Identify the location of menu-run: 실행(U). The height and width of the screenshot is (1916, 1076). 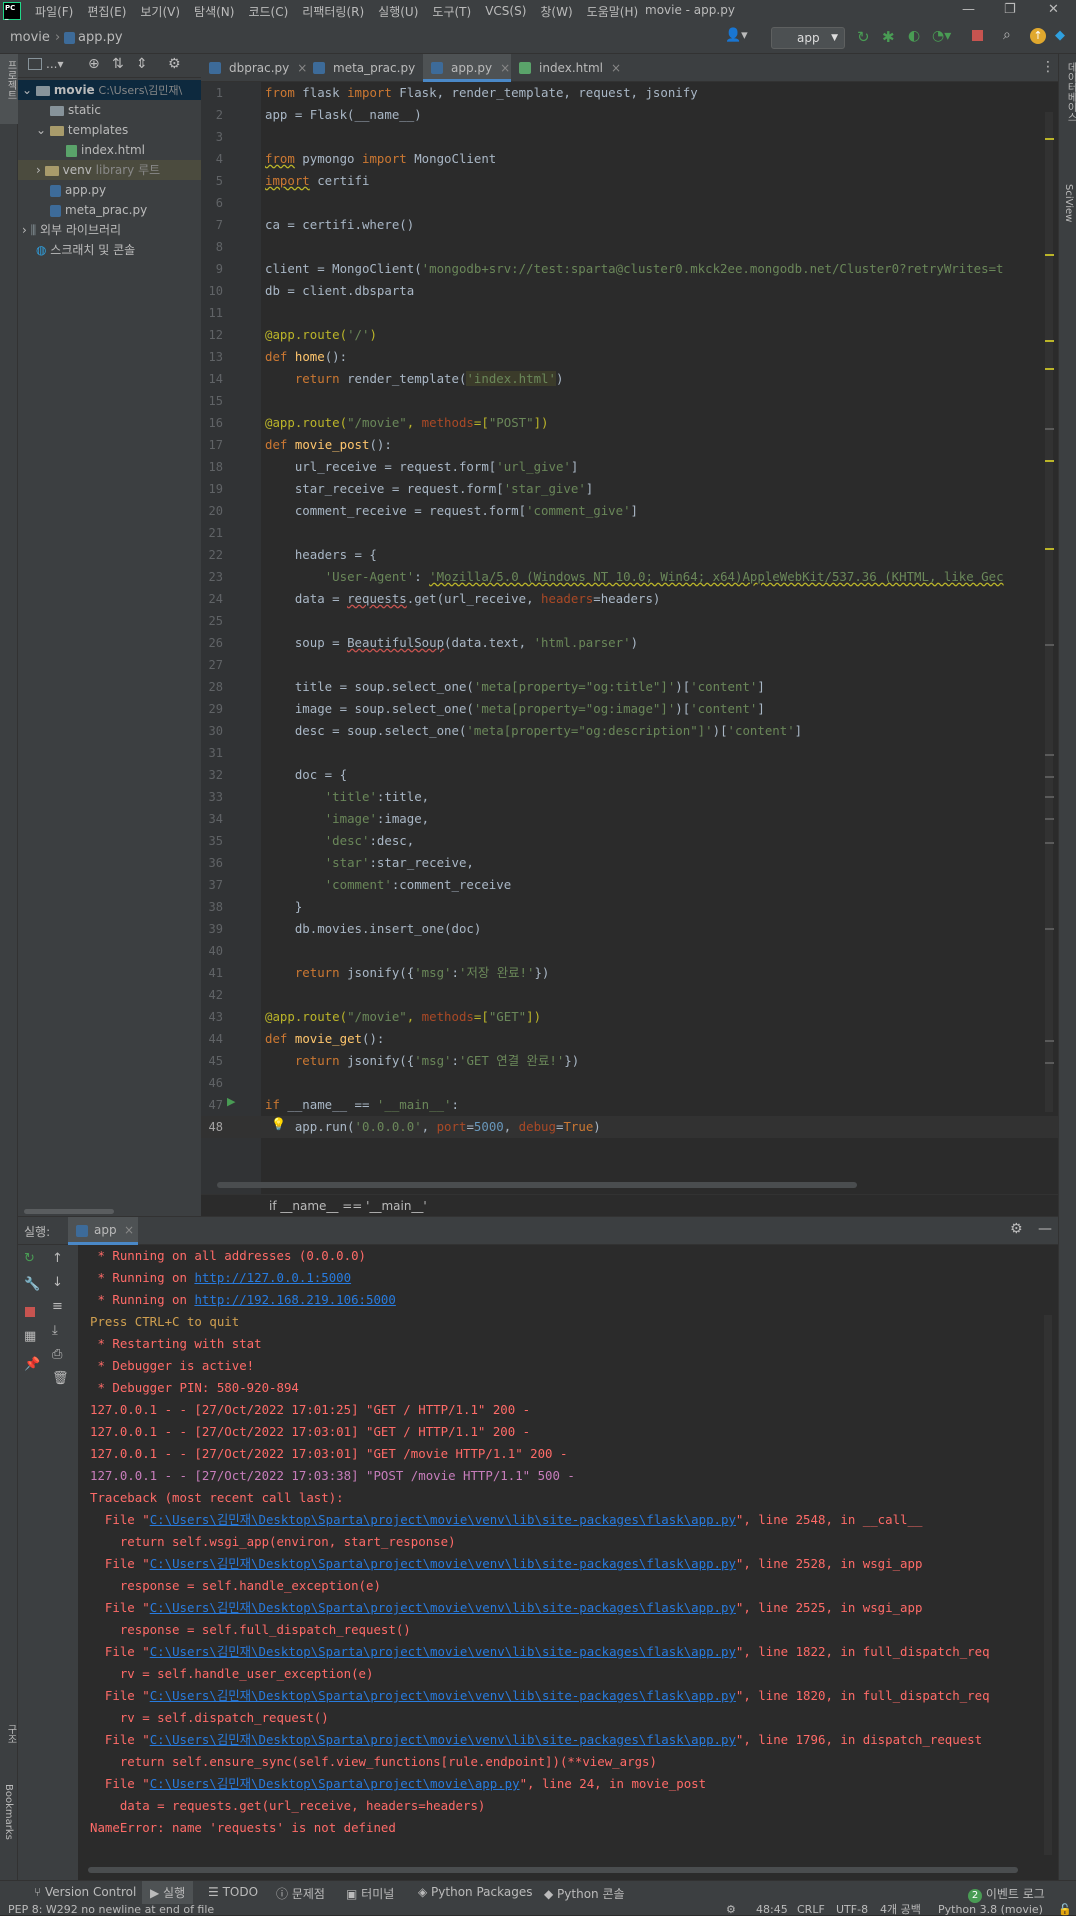
(398, 11).